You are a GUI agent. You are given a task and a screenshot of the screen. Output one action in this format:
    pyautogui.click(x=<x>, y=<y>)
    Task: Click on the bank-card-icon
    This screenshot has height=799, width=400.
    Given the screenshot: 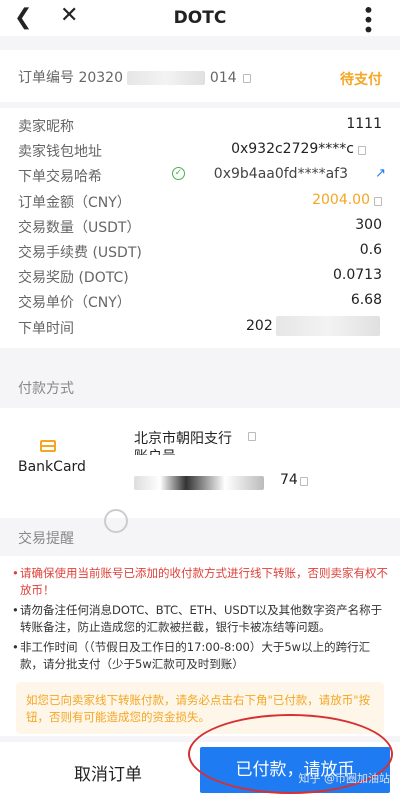 What is the action you would take?
    pyautogui.click(x=48, y=446)
    